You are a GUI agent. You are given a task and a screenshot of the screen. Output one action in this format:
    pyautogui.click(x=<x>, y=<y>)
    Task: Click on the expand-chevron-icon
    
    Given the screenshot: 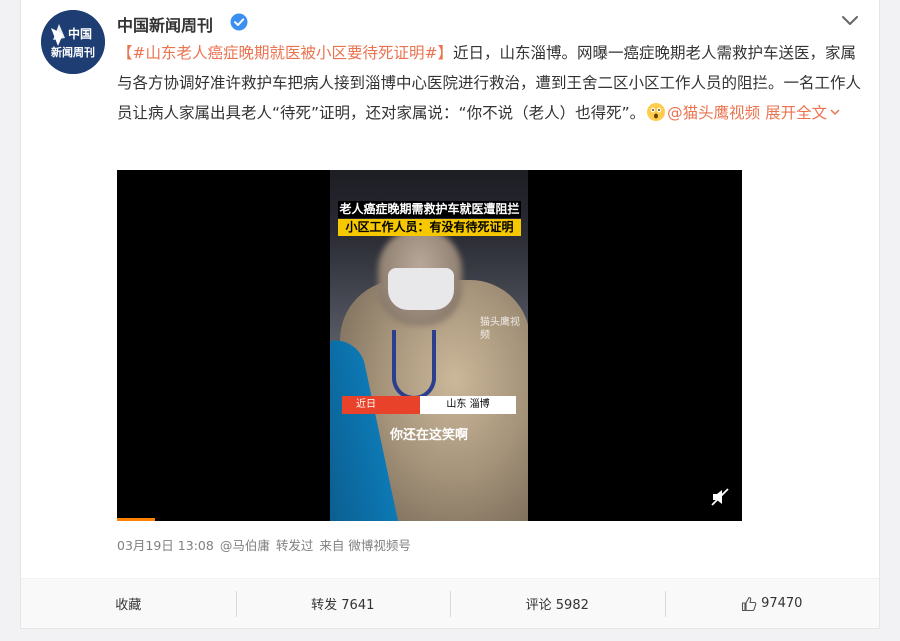 What is the action you would take?
    pyautogui.click(x=835, y=112)
    